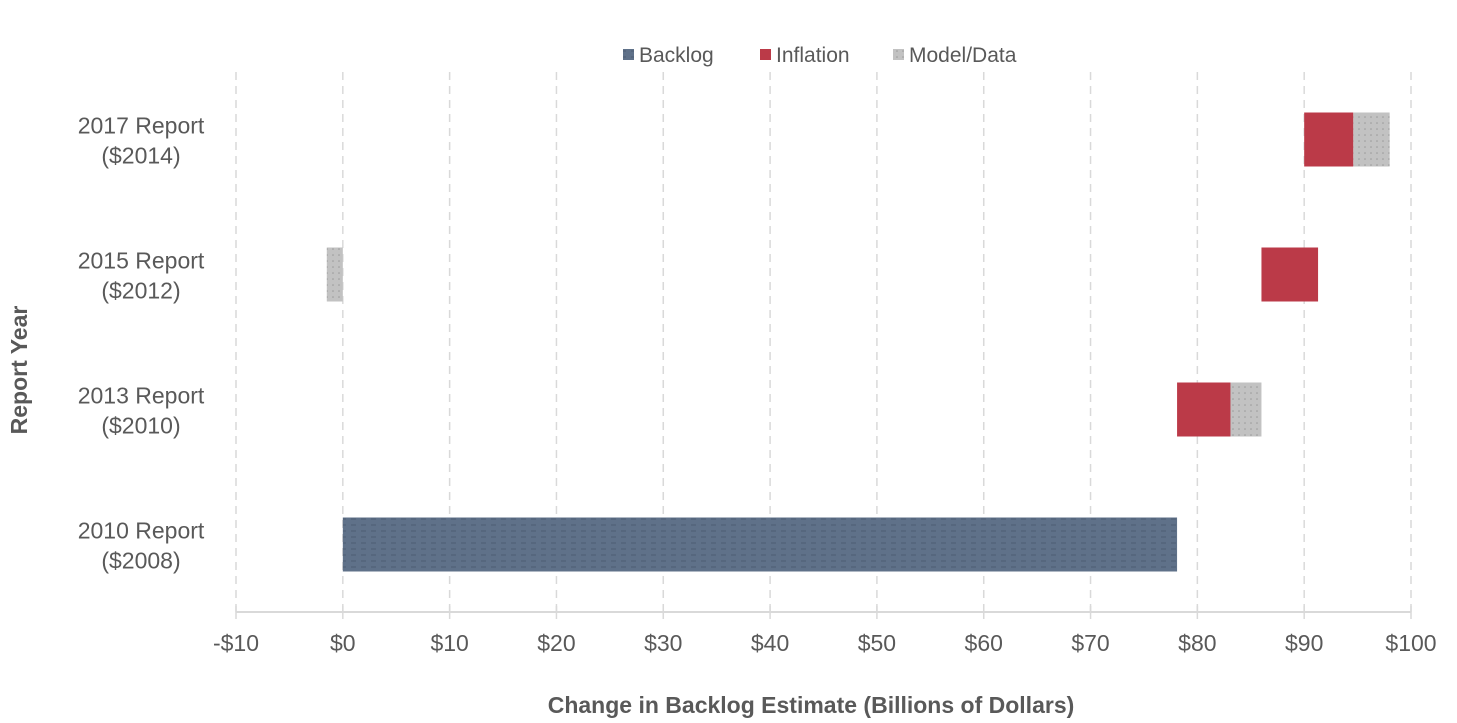 The image size is (1457, 723). I want to click on x-axis: -$10 $0 $10 $20 $30 $40 $50 $60 $70 $80 $90 $100, so click(825, 631).